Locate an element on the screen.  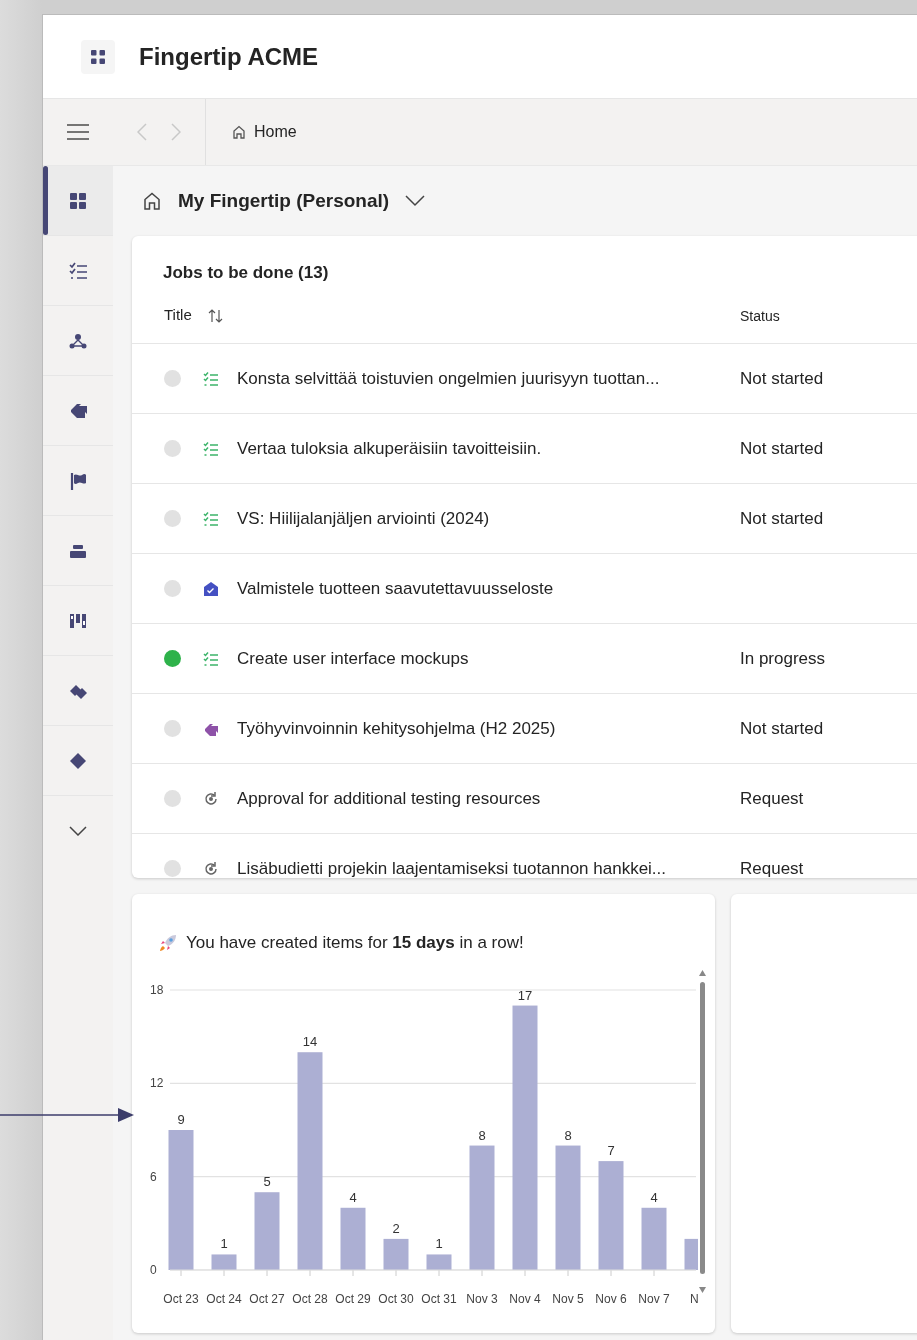
menu-icon is located at coordinates (78, 132).